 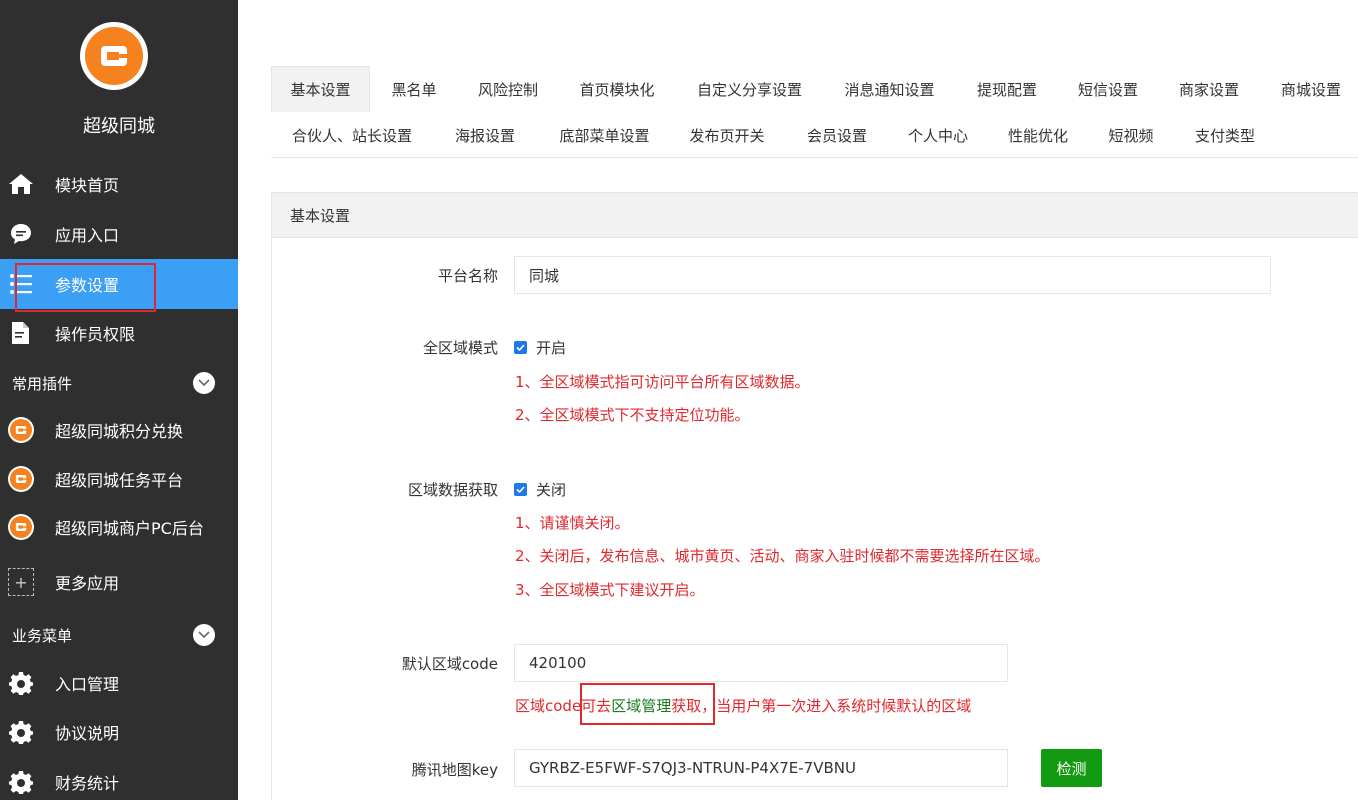 I want to click on hint-suffix: 获取，当用户第一次进入系统时候默认的区域, so click(x=821, y=706).